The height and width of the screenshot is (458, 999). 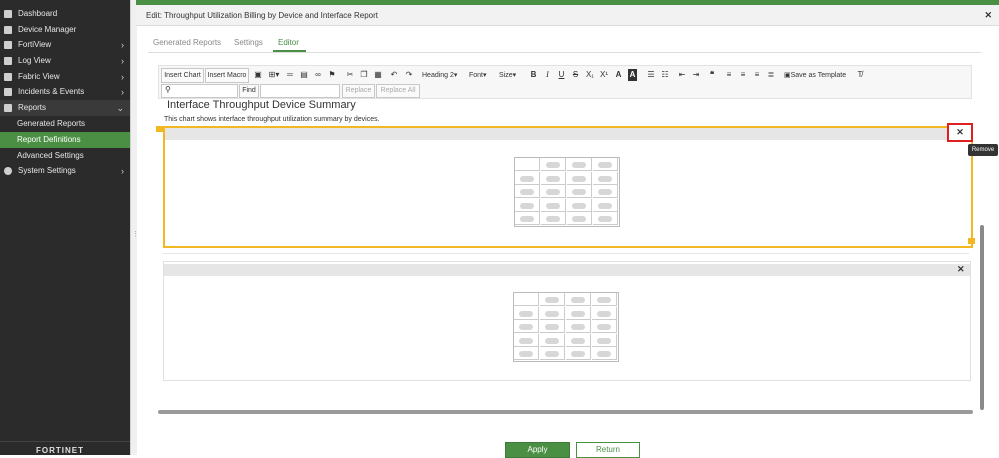 What do you see at coordinates (618, 75) in the screenshot?
I see `text-color-icon: A` at bounding box center [618, 75].